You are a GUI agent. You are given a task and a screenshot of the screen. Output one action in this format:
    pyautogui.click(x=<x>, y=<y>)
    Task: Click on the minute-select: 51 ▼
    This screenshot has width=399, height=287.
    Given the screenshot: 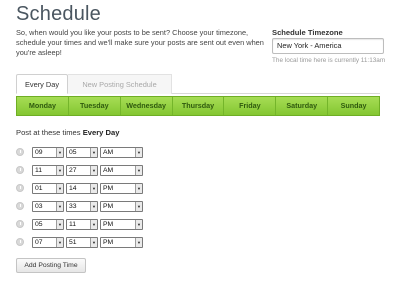 What is the action you would take?
    pyautogui.click(x=82, y=242)
    